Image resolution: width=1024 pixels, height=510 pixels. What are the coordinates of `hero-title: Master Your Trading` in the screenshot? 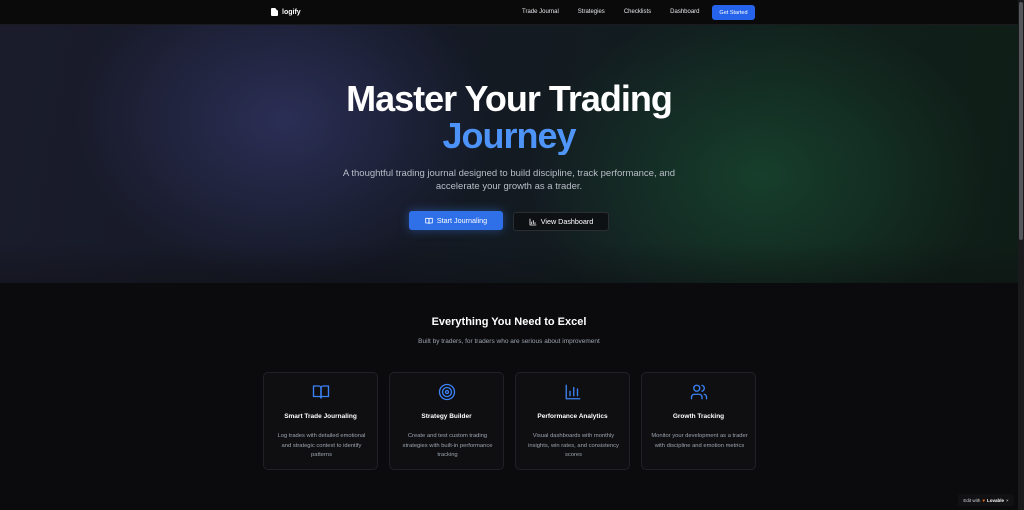 It's located at (509, 98).